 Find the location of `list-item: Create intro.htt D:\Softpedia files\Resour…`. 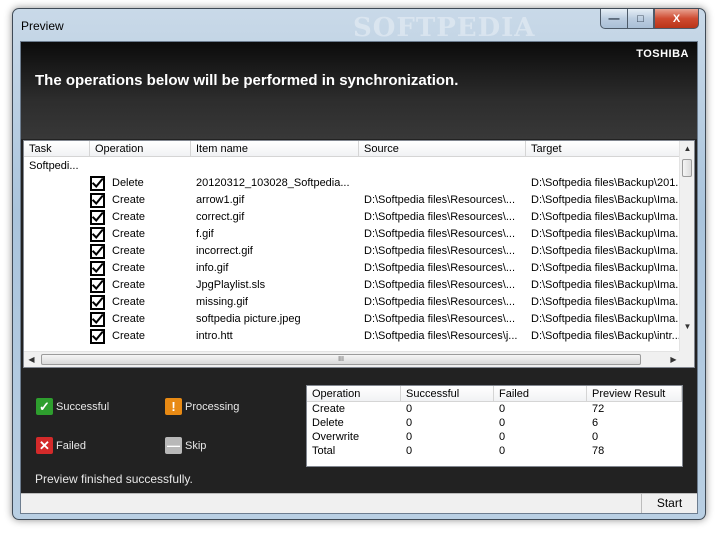

list-item: Create intro.htt D:\Softpedia files\Resour… is located at coordinates (352, 336).